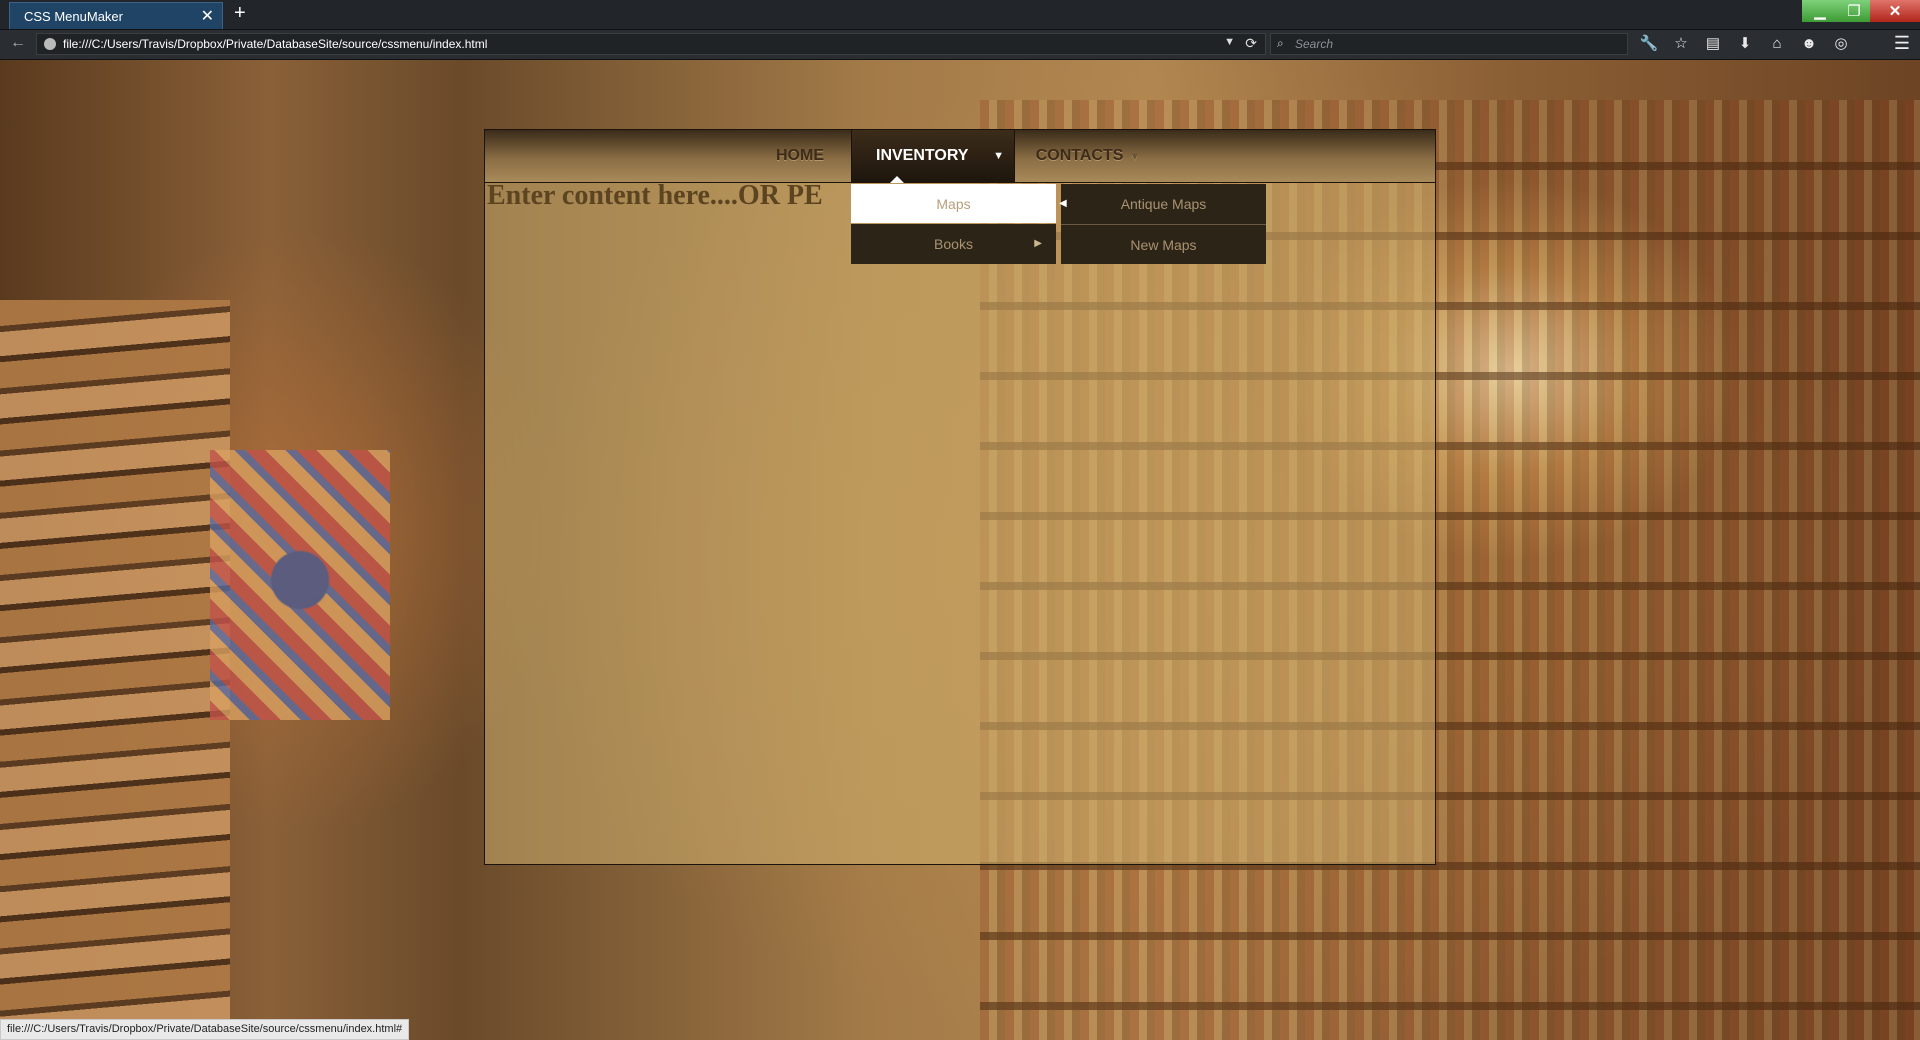 Image resolution: width=1920 pixels, height=1040 pixels. I want to click on css-menu-bar: HOME INVENTORY ▼ CONTACTS ▼, so click(960, 156).